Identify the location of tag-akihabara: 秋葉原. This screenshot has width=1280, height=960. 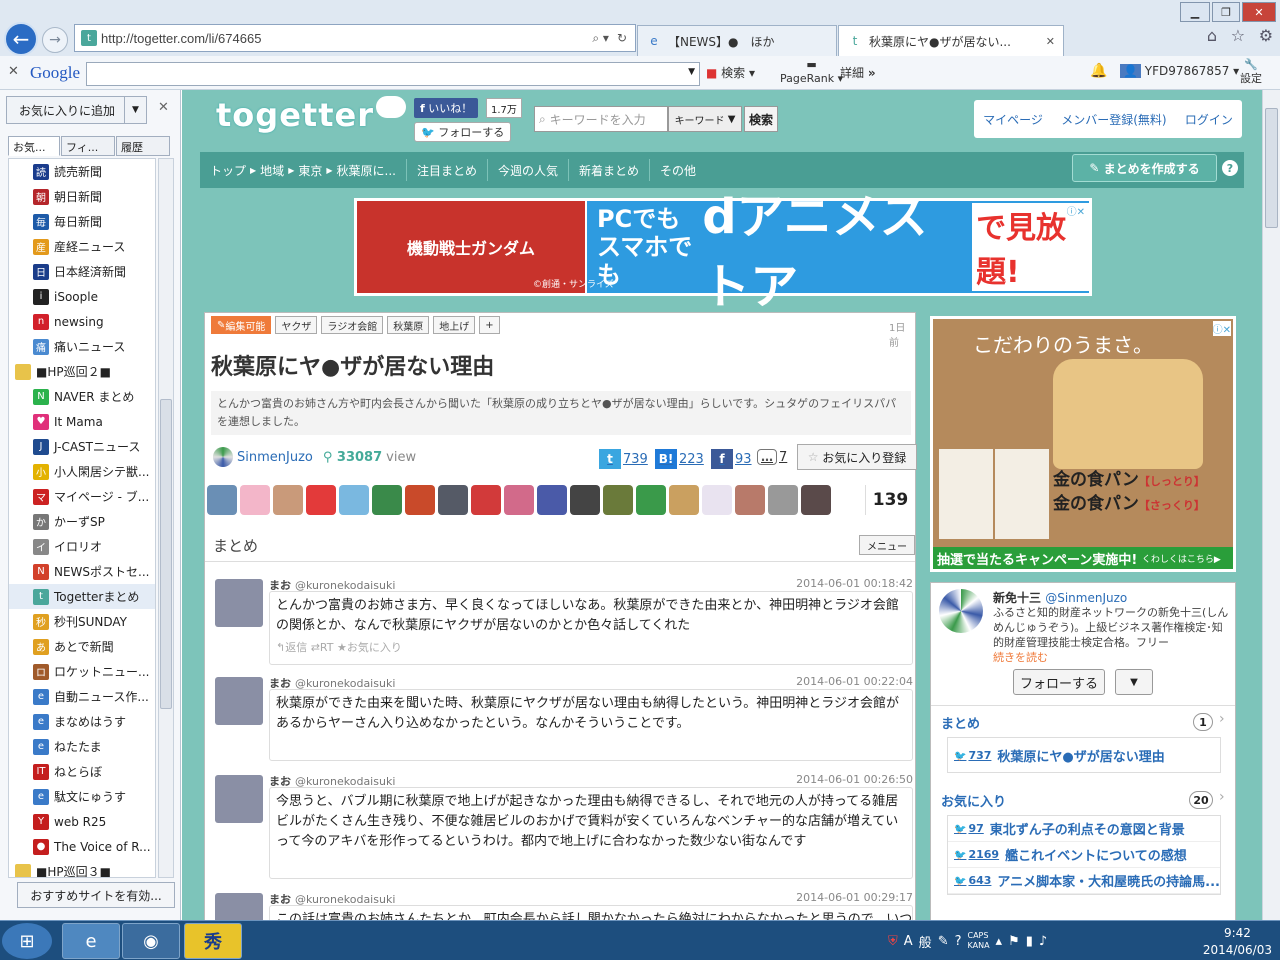
(408, 325).